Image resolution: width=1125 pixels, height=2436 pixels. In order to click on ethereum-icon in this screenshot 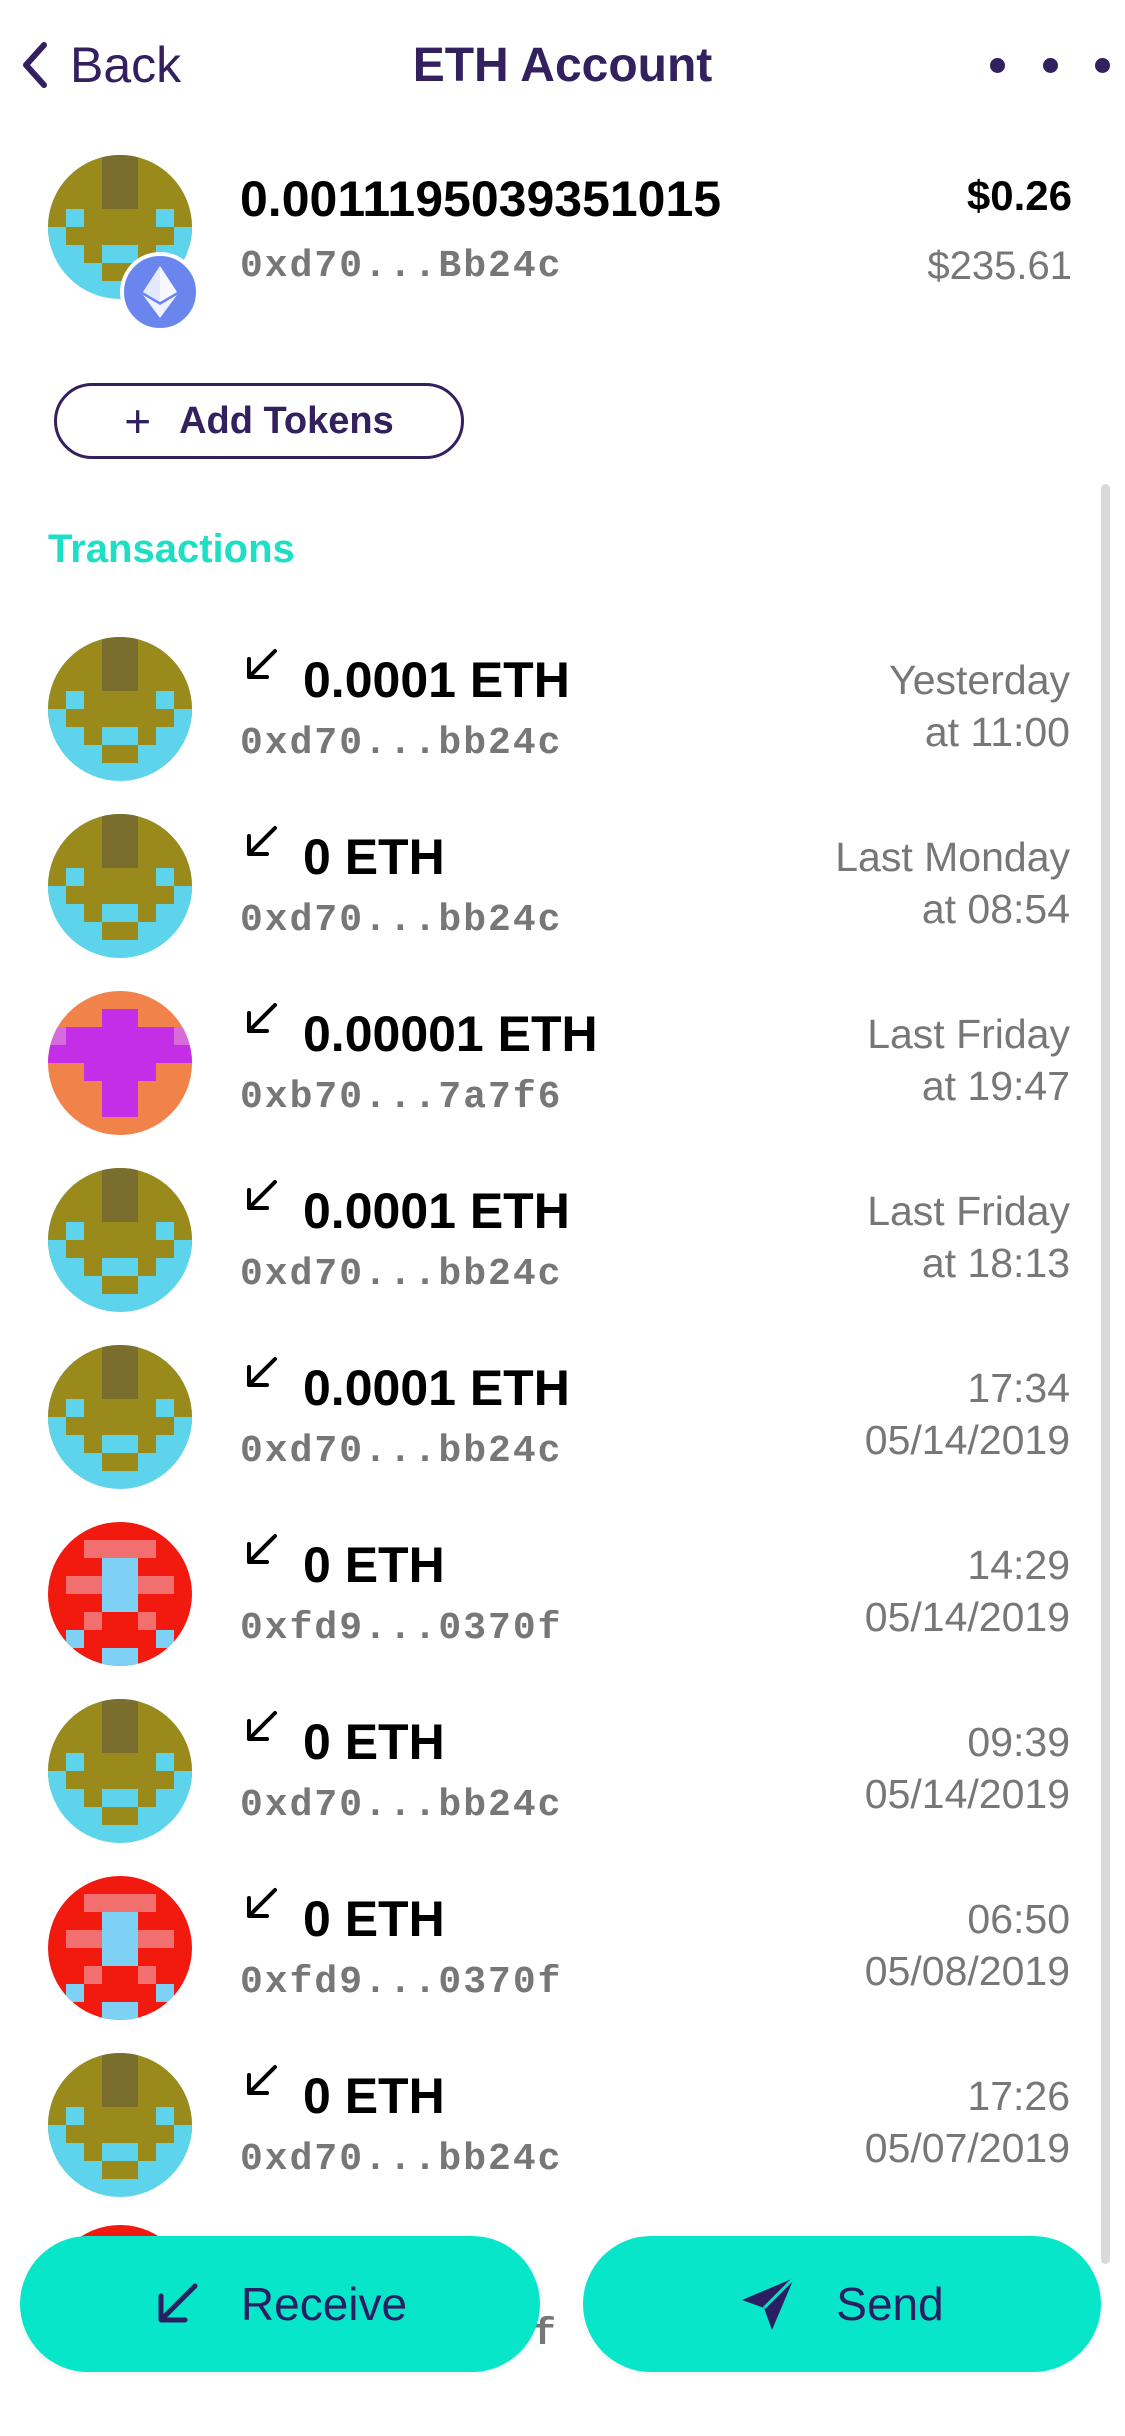, I will do `click(160, 292)`.